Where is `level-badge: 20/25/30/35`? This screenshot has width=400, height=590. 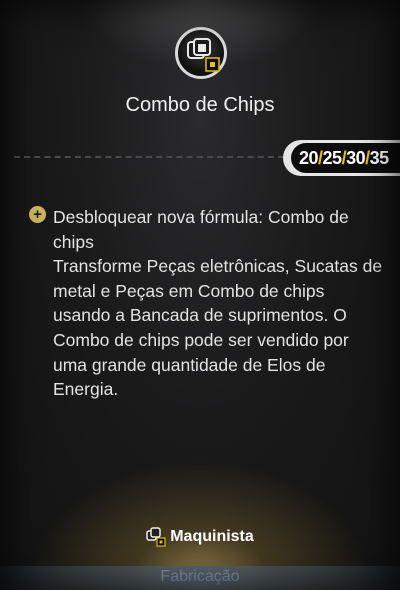 level-badge: 20/25/30/35 is located at coordinates (341, 158).